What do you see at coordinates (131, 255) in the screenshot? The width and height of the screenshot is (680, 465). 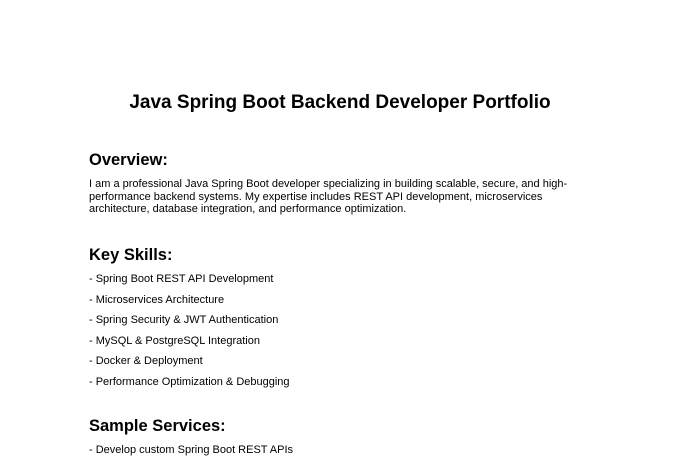 I see `key-skills-heading: Key Skills:` at bounding box center [131, 255].